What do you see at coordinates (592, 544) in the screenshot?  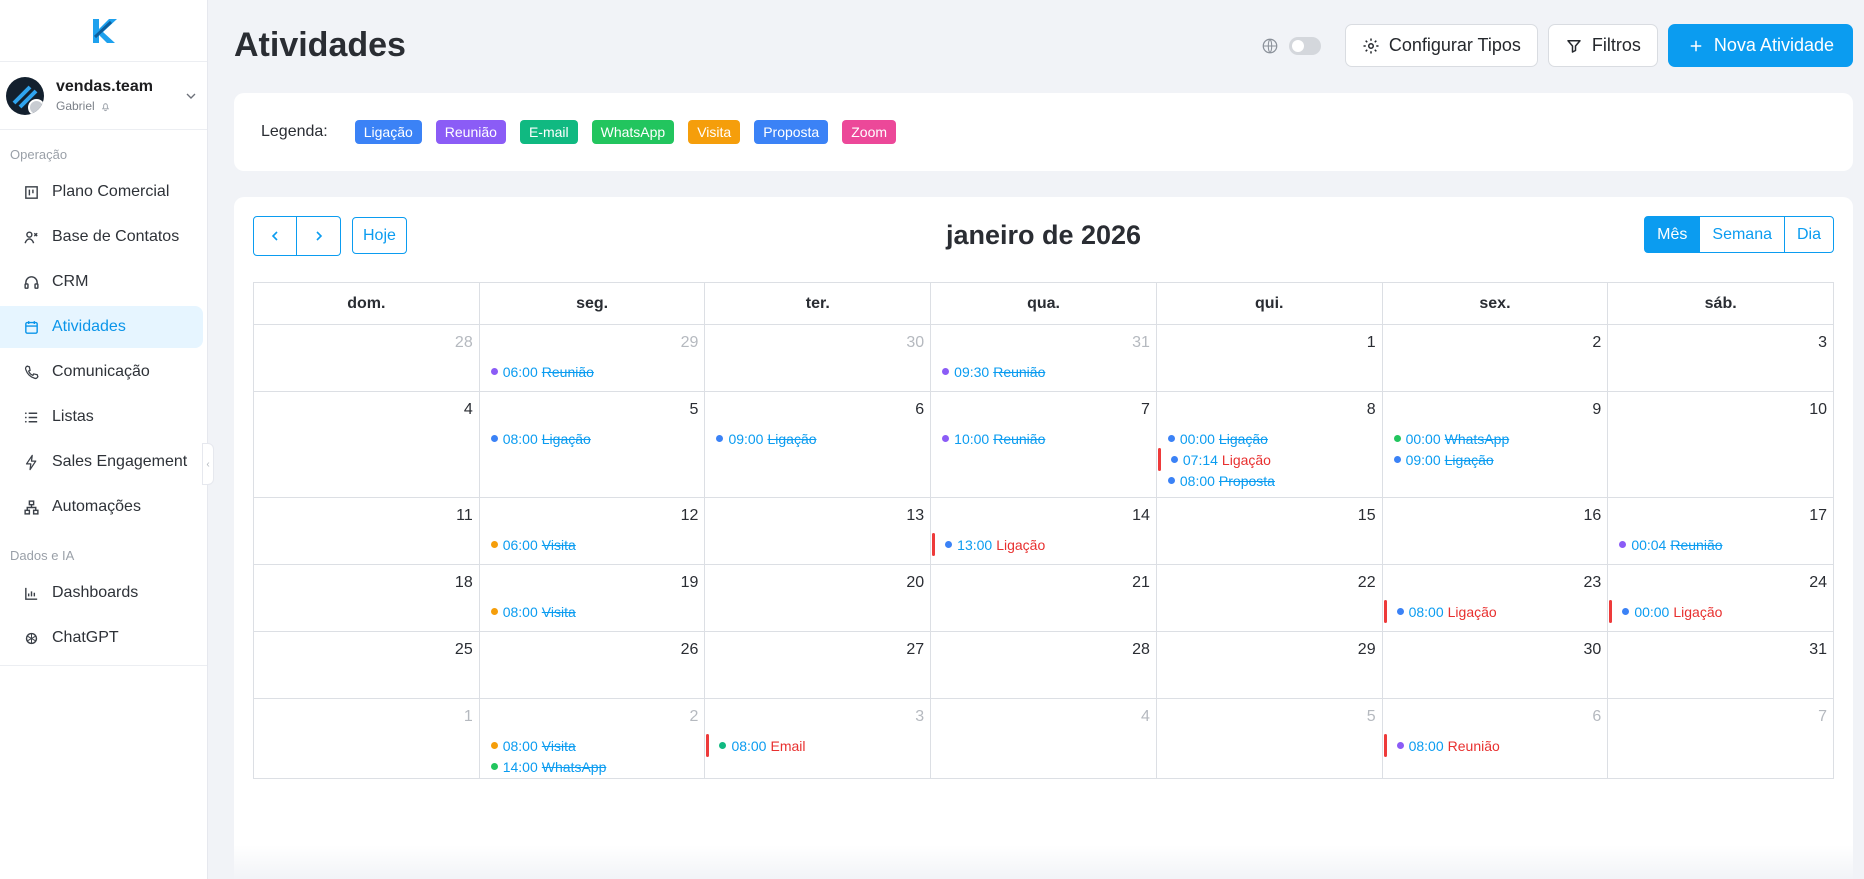 I see `calendar-event: 06:00 Visita` at bounding box center [592, 544].